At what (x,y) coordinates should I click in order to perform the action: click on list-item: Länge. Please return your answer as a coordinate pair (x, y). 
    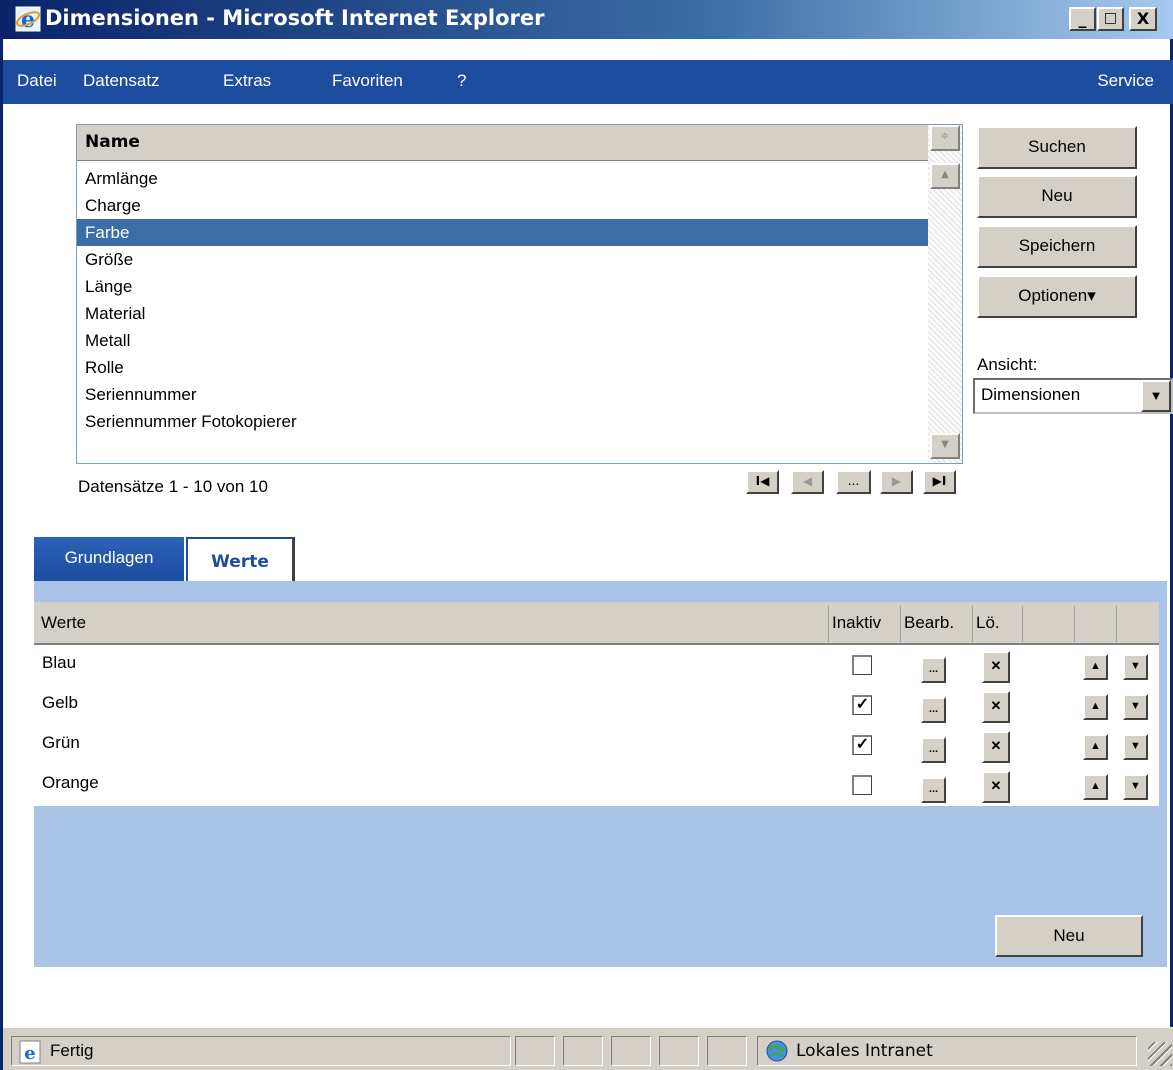
    Looking at the image, I should click on (502, 286).